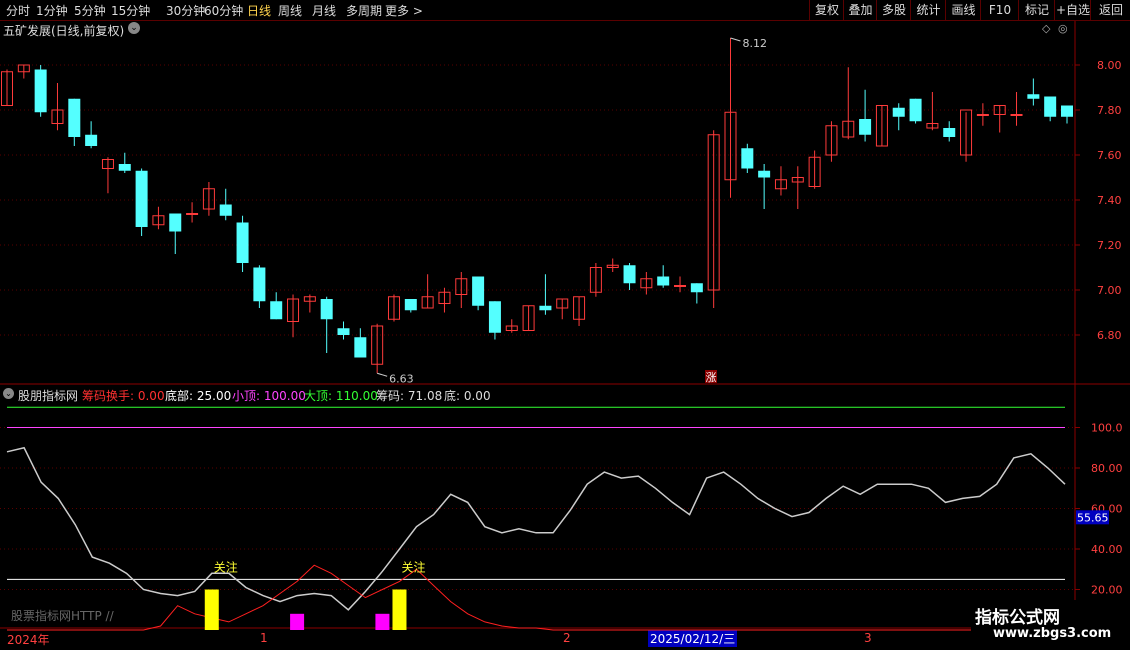 The height and width of the screenshot is (650, 1130). I want to click on watermark-url: www.zbgs3.com, so click(1052, 633).